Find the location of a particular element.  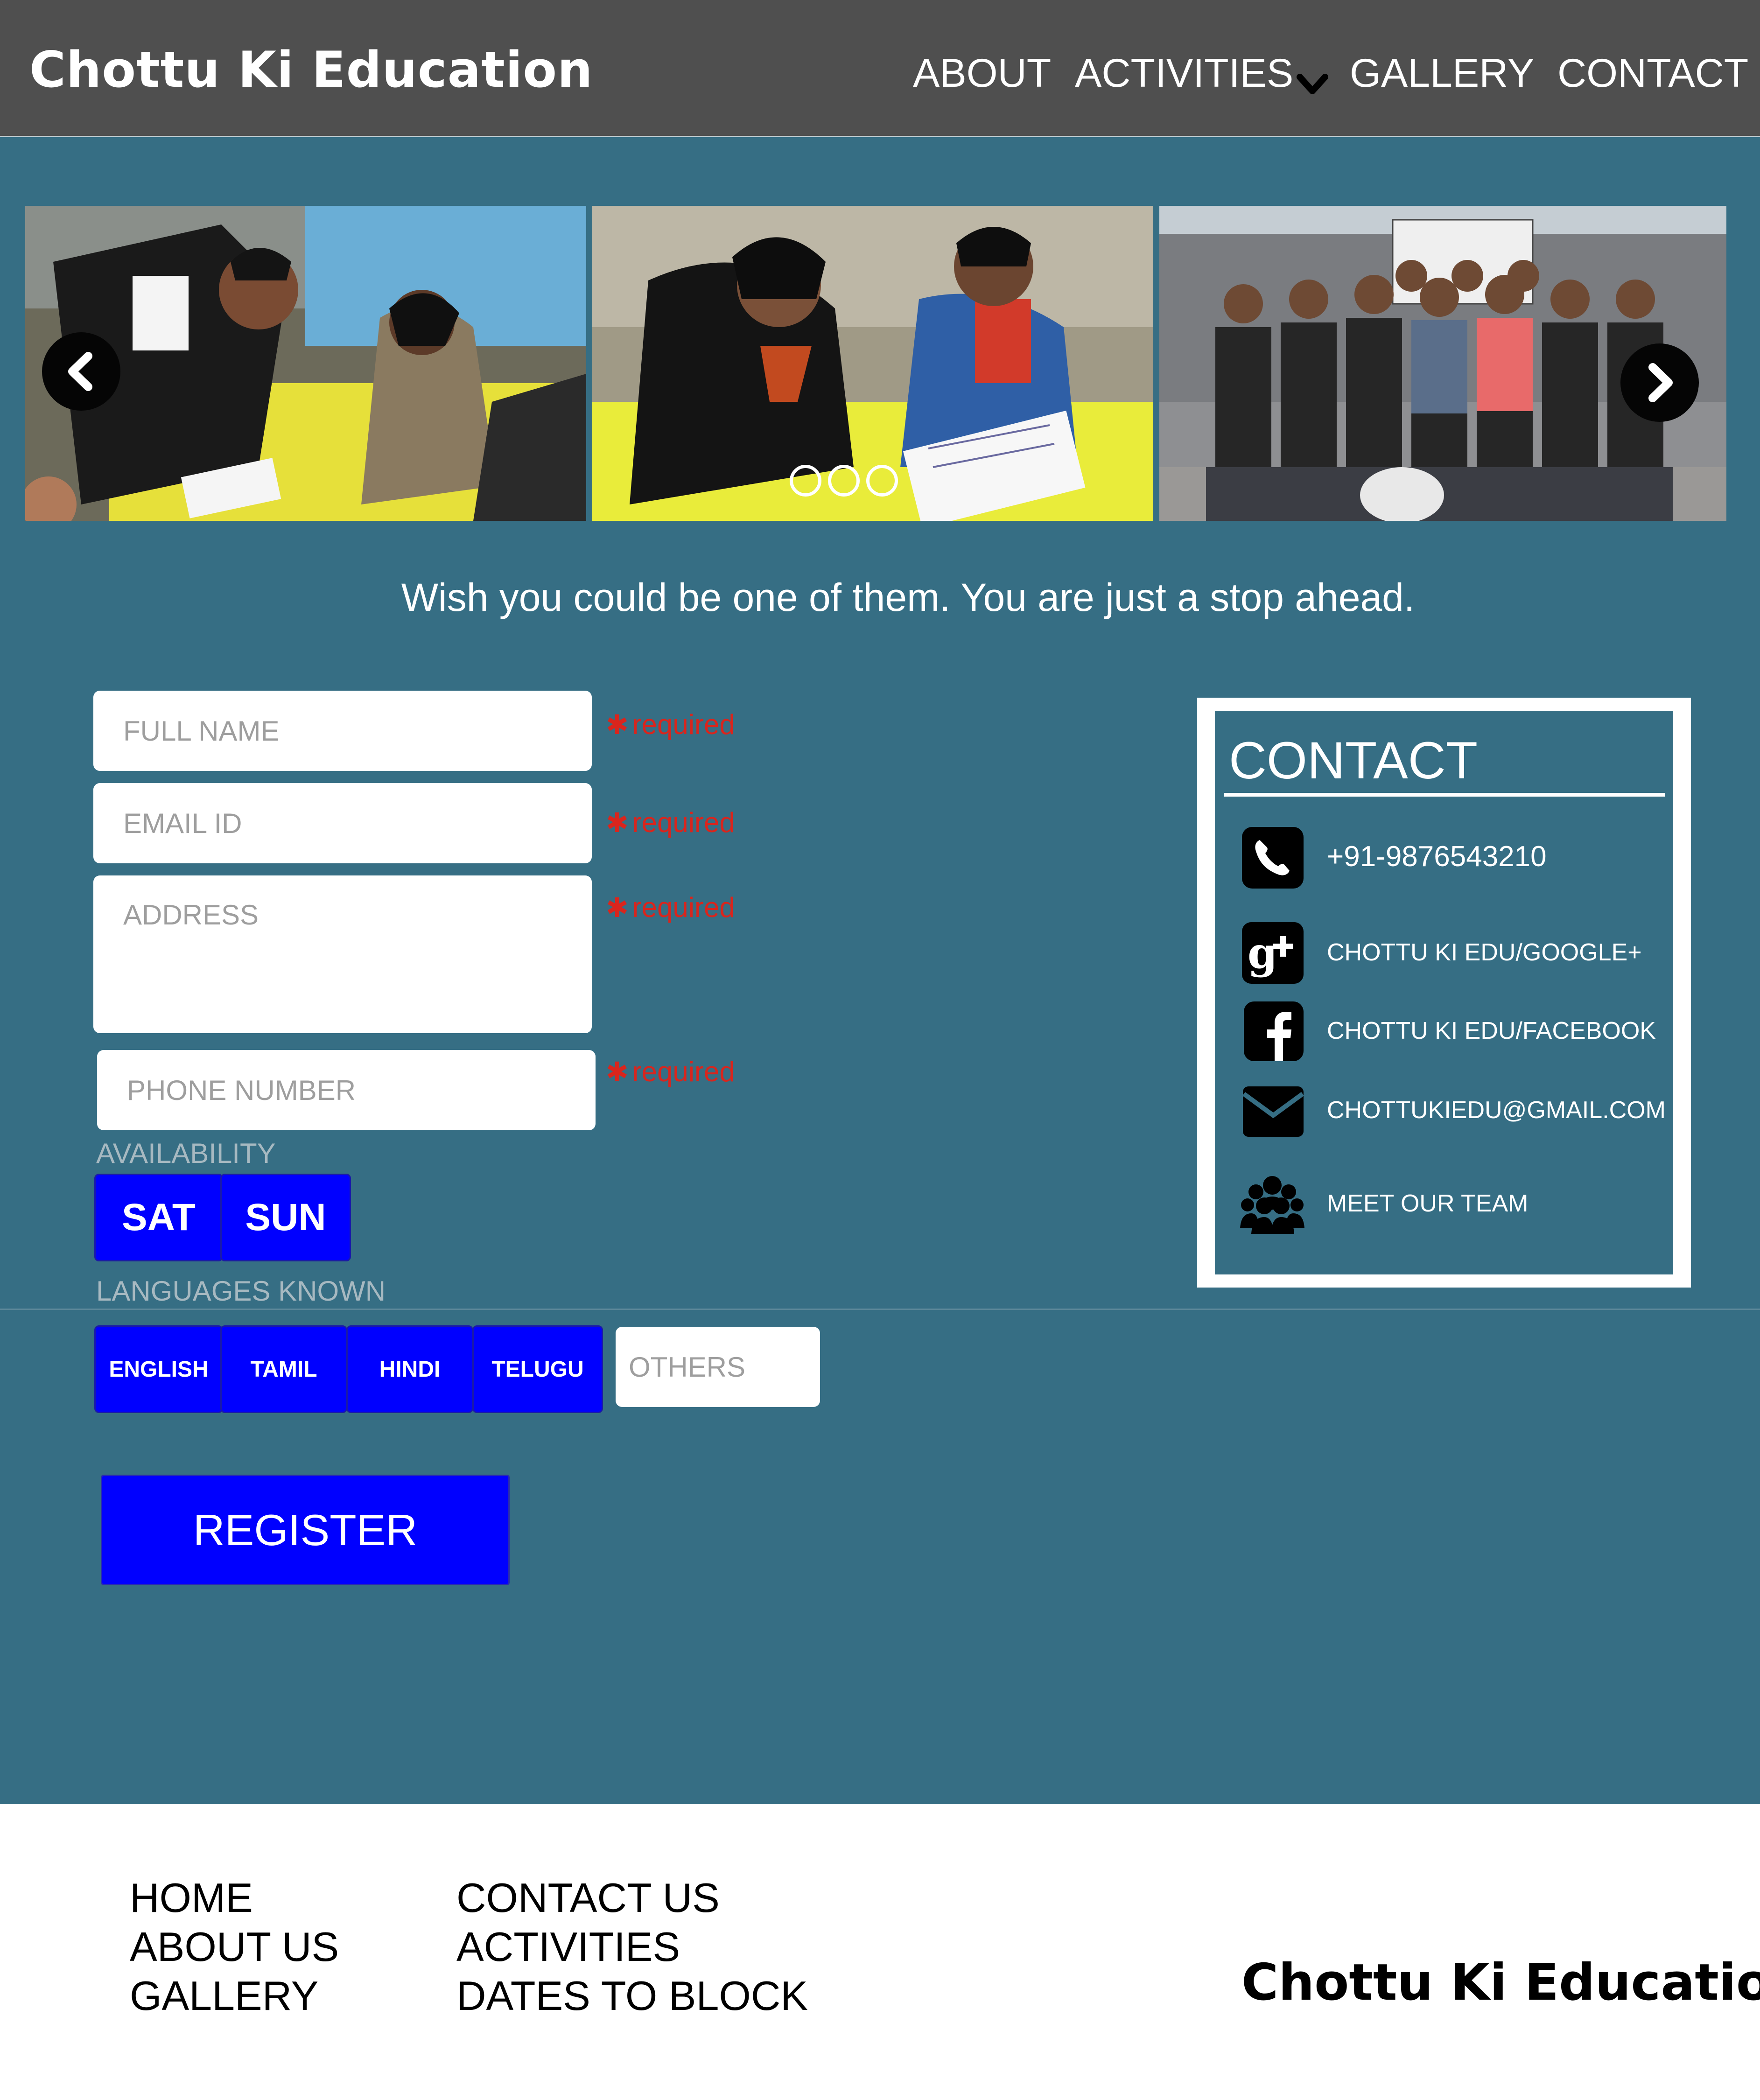

language-hindi-toggle: HINDI is located at coordinates (409, 1369).